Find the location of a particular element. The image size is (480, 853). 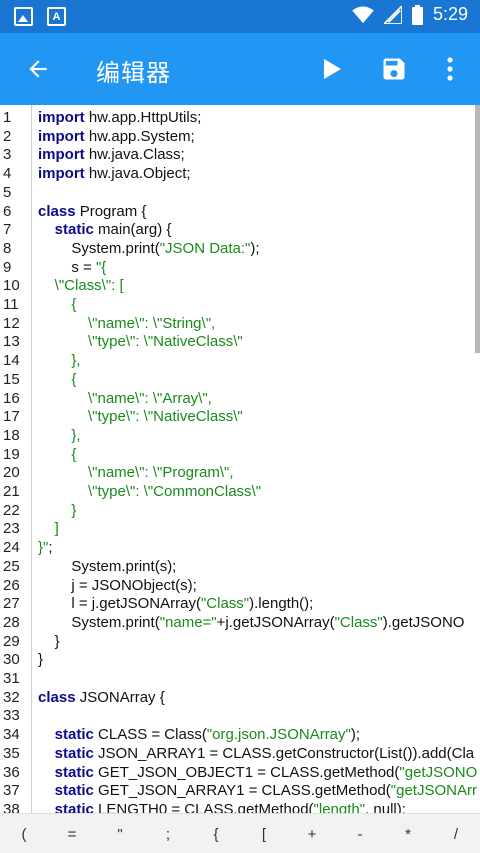

code-line: System.print("JSON Data:"); is located at coordinates (148, 249).